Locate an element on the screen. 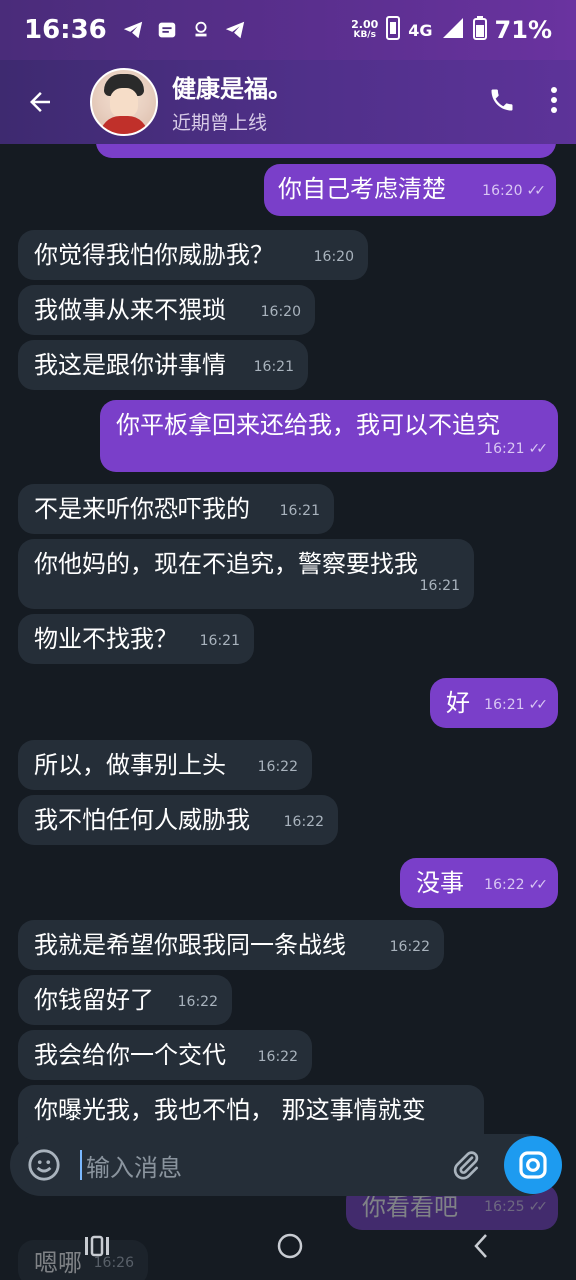 The height and width of the screenshot is (1280, 576). call-button is located at coordinates (502, 102).